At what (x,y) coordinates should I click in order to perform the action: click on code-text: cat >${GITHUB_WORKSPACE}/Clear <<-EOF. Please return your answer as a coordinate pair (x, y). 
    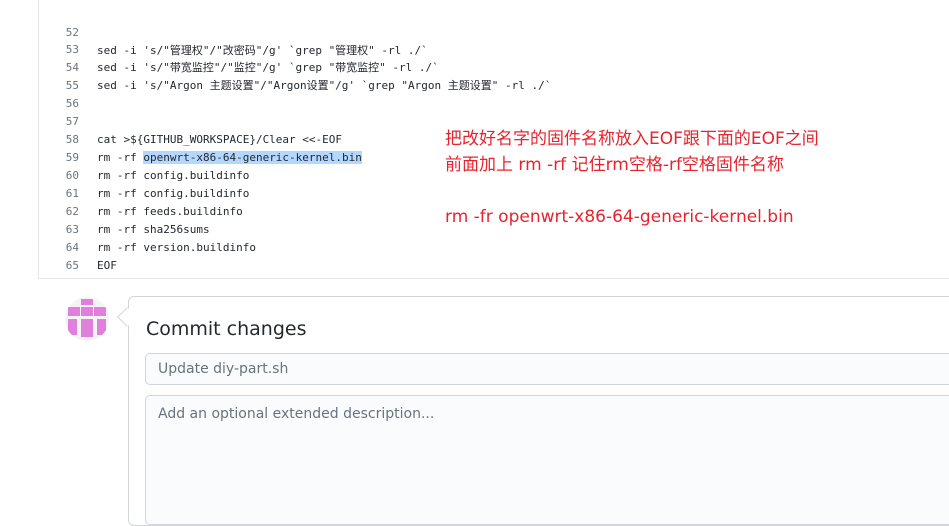
    Looking at the image, I should click on (220, 139).